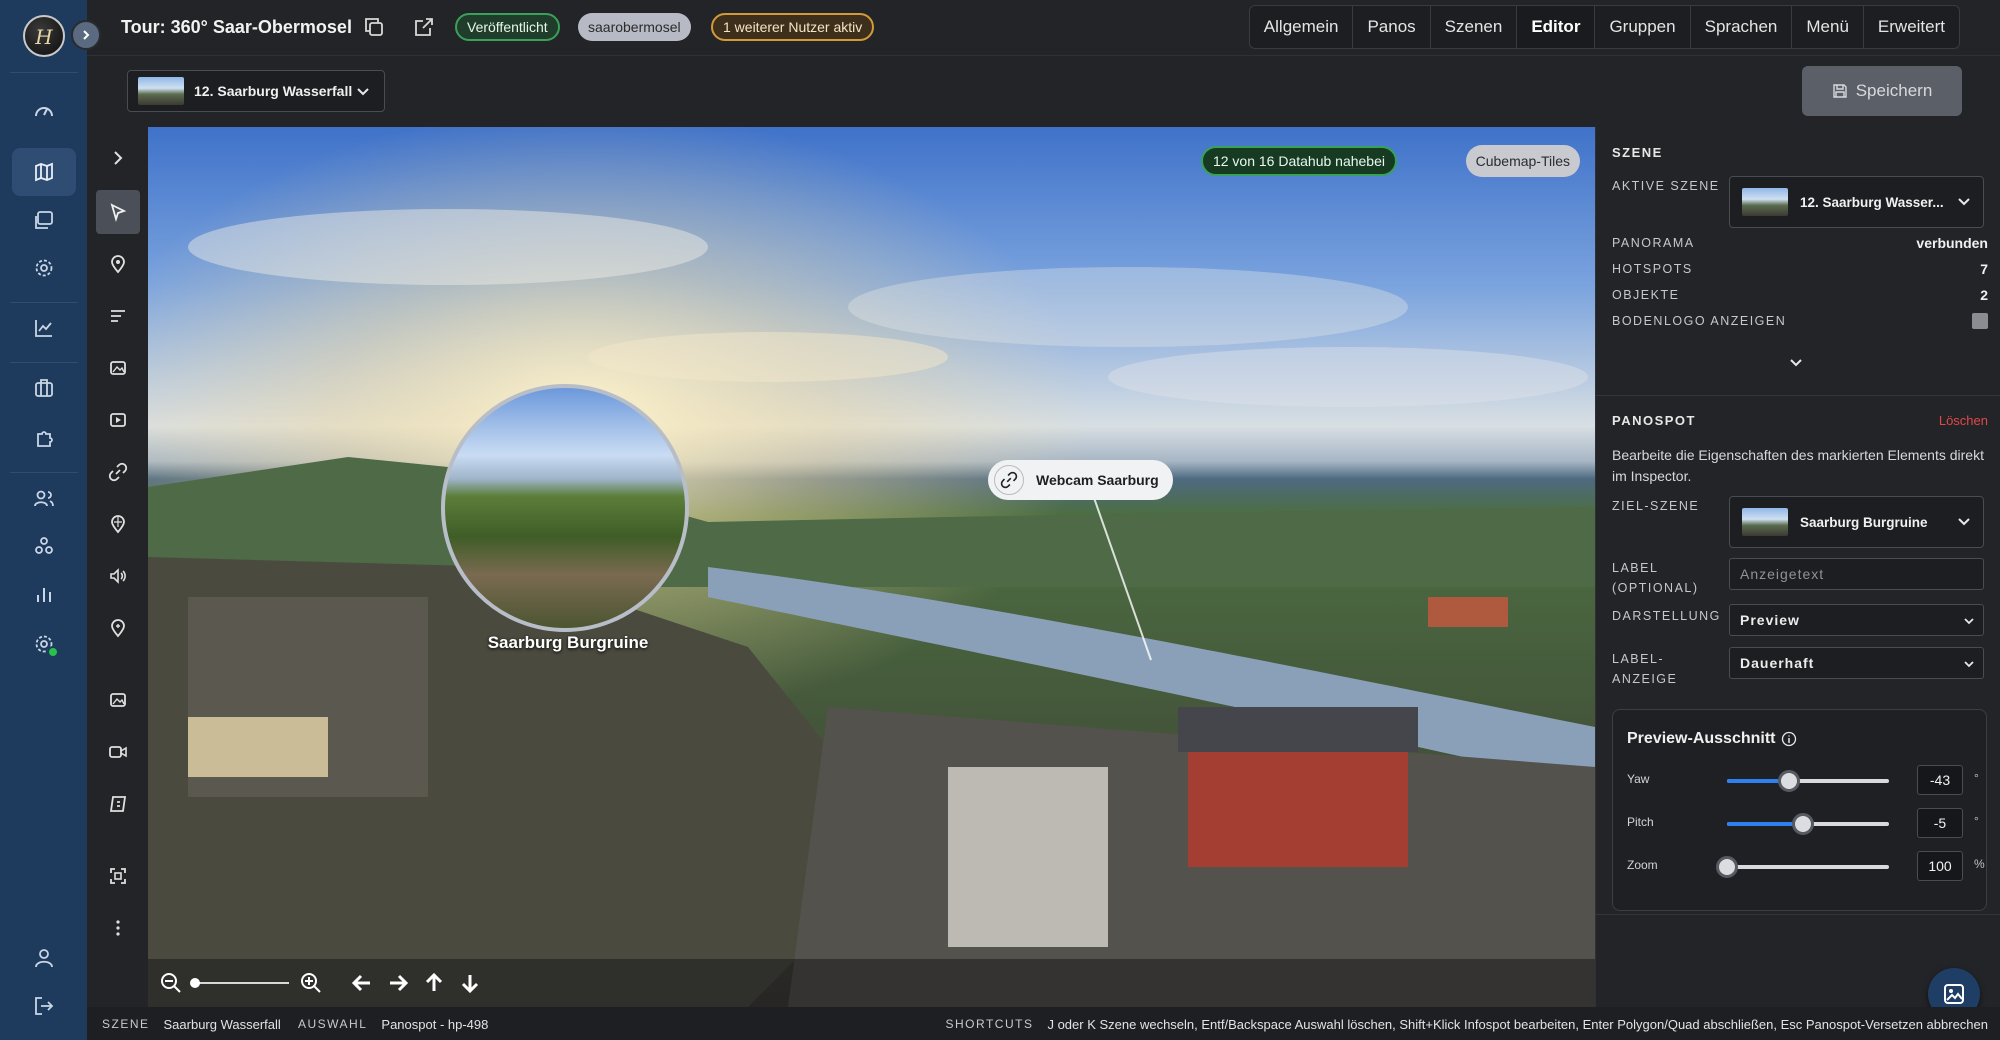 The width and height of the screenshot is (2000, 1040). Describe the element at coordinates (374, 27) in the screenshot. I see `copy-button` at that location.